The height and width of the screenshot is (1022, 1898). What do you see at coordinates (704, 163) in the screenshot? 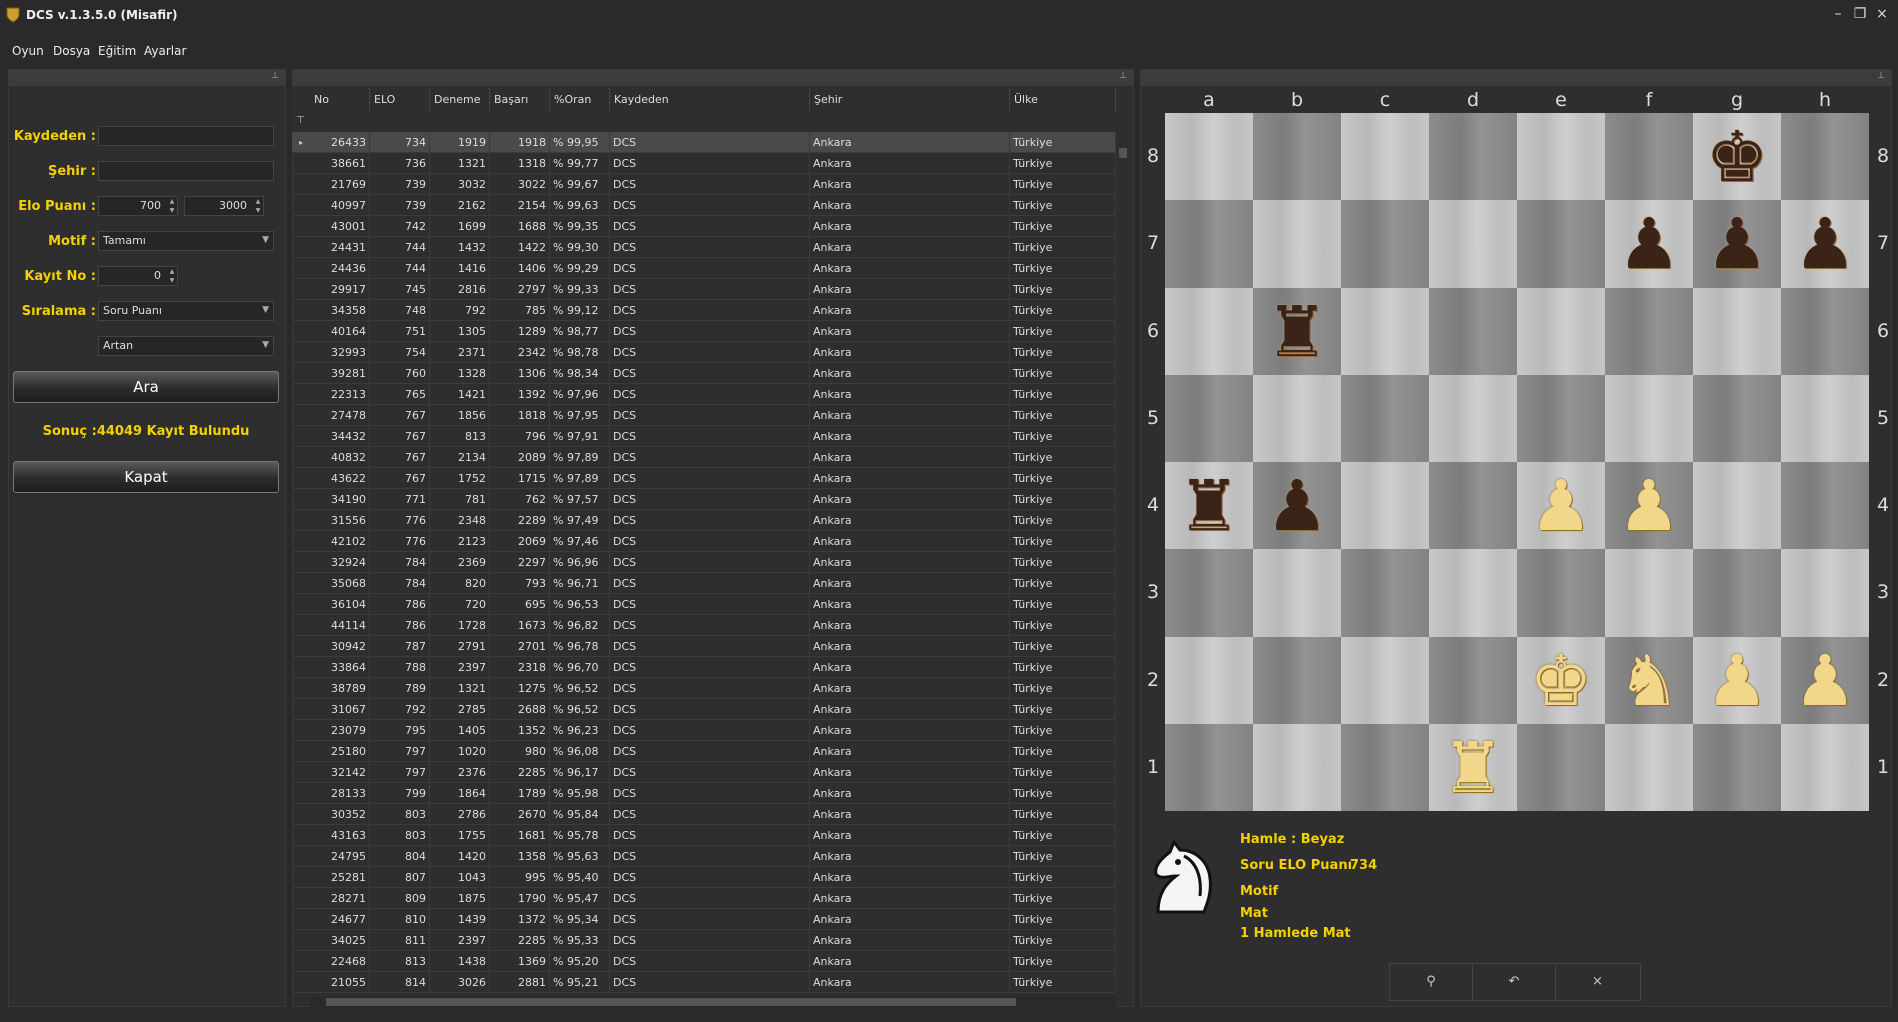
I see `table-row: 38661 736 1321 1318% 99,77 DCS Ankara Türkiye` at bounding box center [704, 163].